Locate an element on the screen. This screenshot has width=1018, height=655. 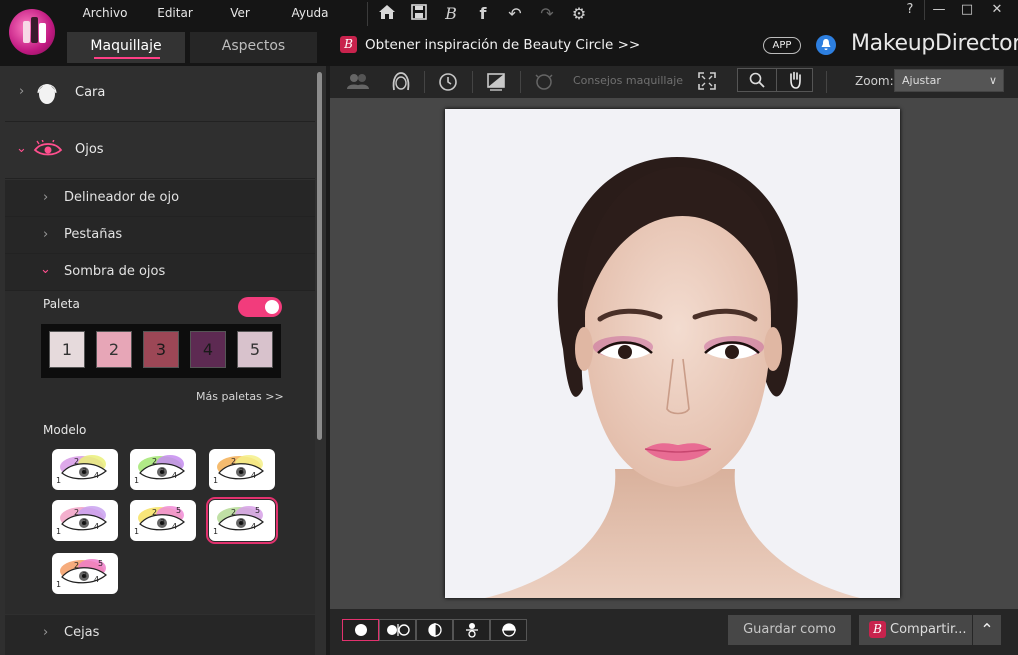
save-as-button: Guardar como is located at coordinates (789, 630).